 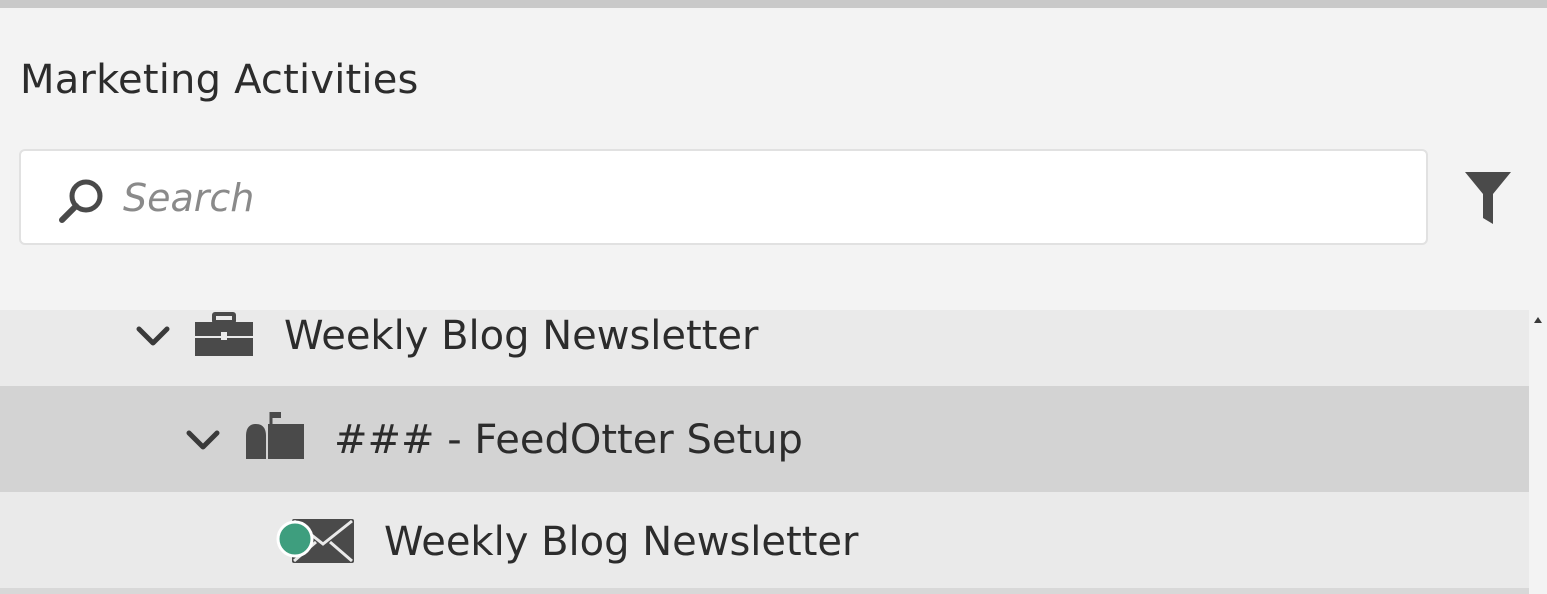 I want to click on search-icon, so click(x=81, y=201).